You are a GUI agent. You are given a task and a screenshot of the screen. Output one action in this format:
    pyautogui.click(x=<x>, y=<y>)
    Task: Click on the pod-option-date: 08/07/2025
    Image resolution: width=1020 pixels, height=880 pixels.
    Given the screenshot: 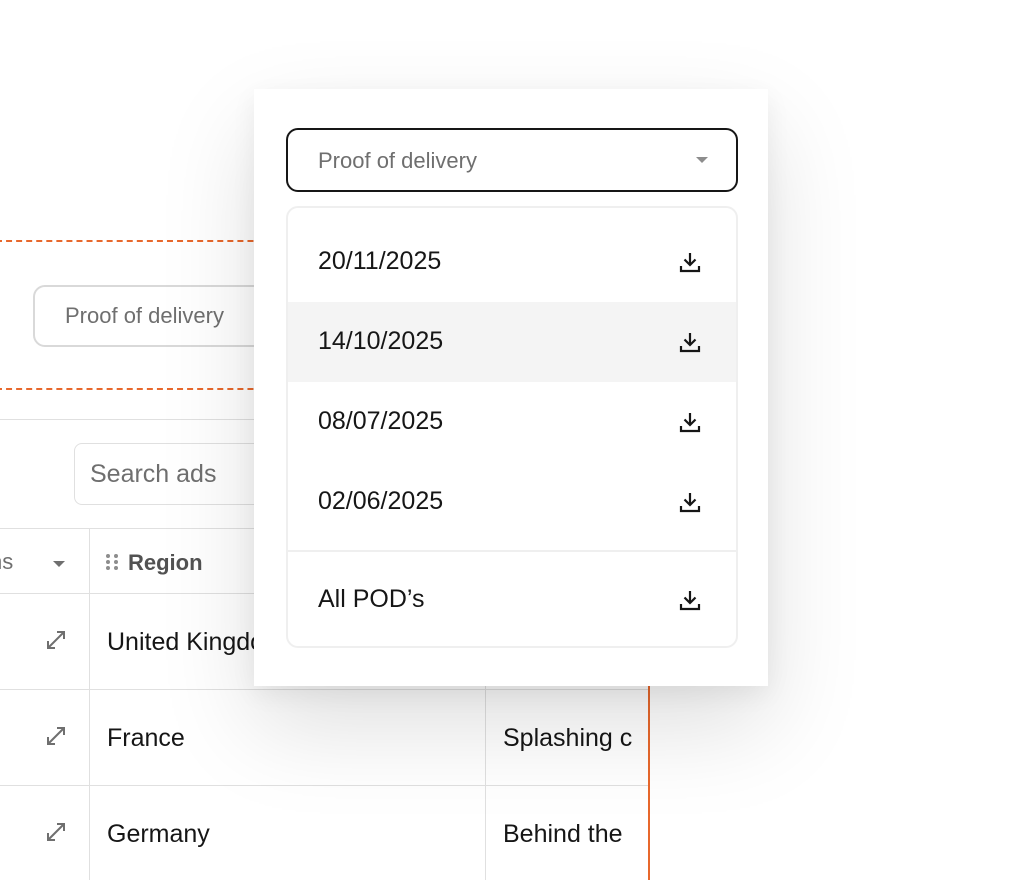 What is the action you would take?
    pyautogui.click(x=381, y=421)
    